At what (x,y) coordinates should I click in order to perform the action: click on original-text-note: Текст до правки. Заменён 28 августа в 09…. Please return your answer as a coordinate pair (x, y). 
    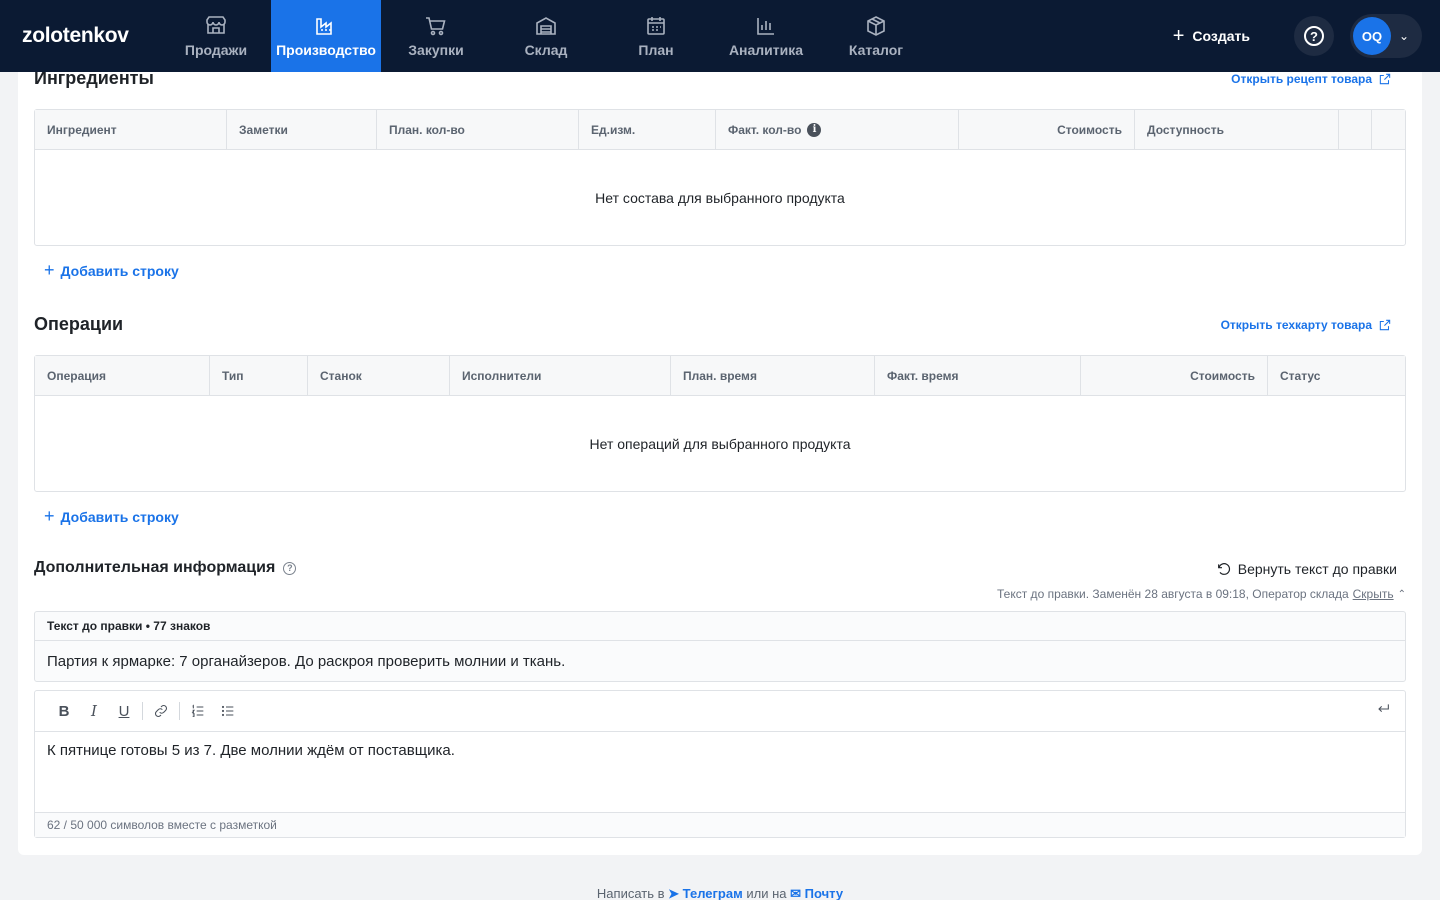
    Looking at the image, I should click on (1201, 594).